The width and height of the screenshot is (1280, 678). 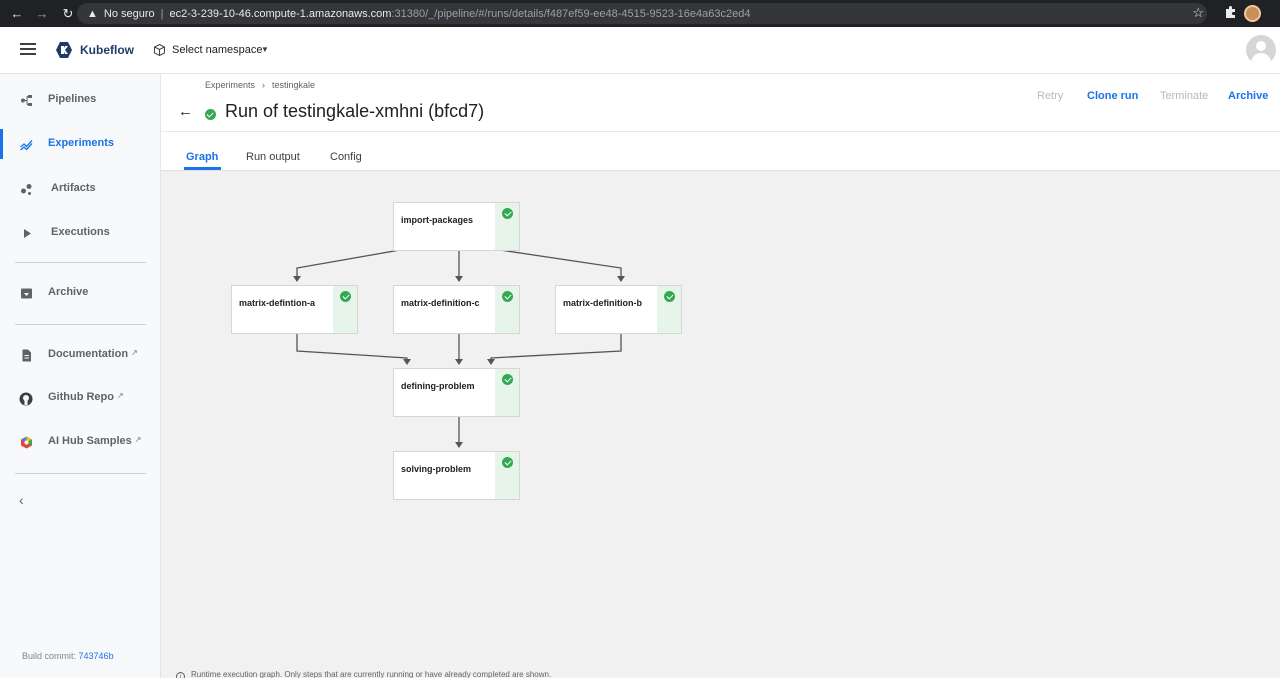 I want to click on extensions-puzzle-icon, so click(x=1230, y=12).